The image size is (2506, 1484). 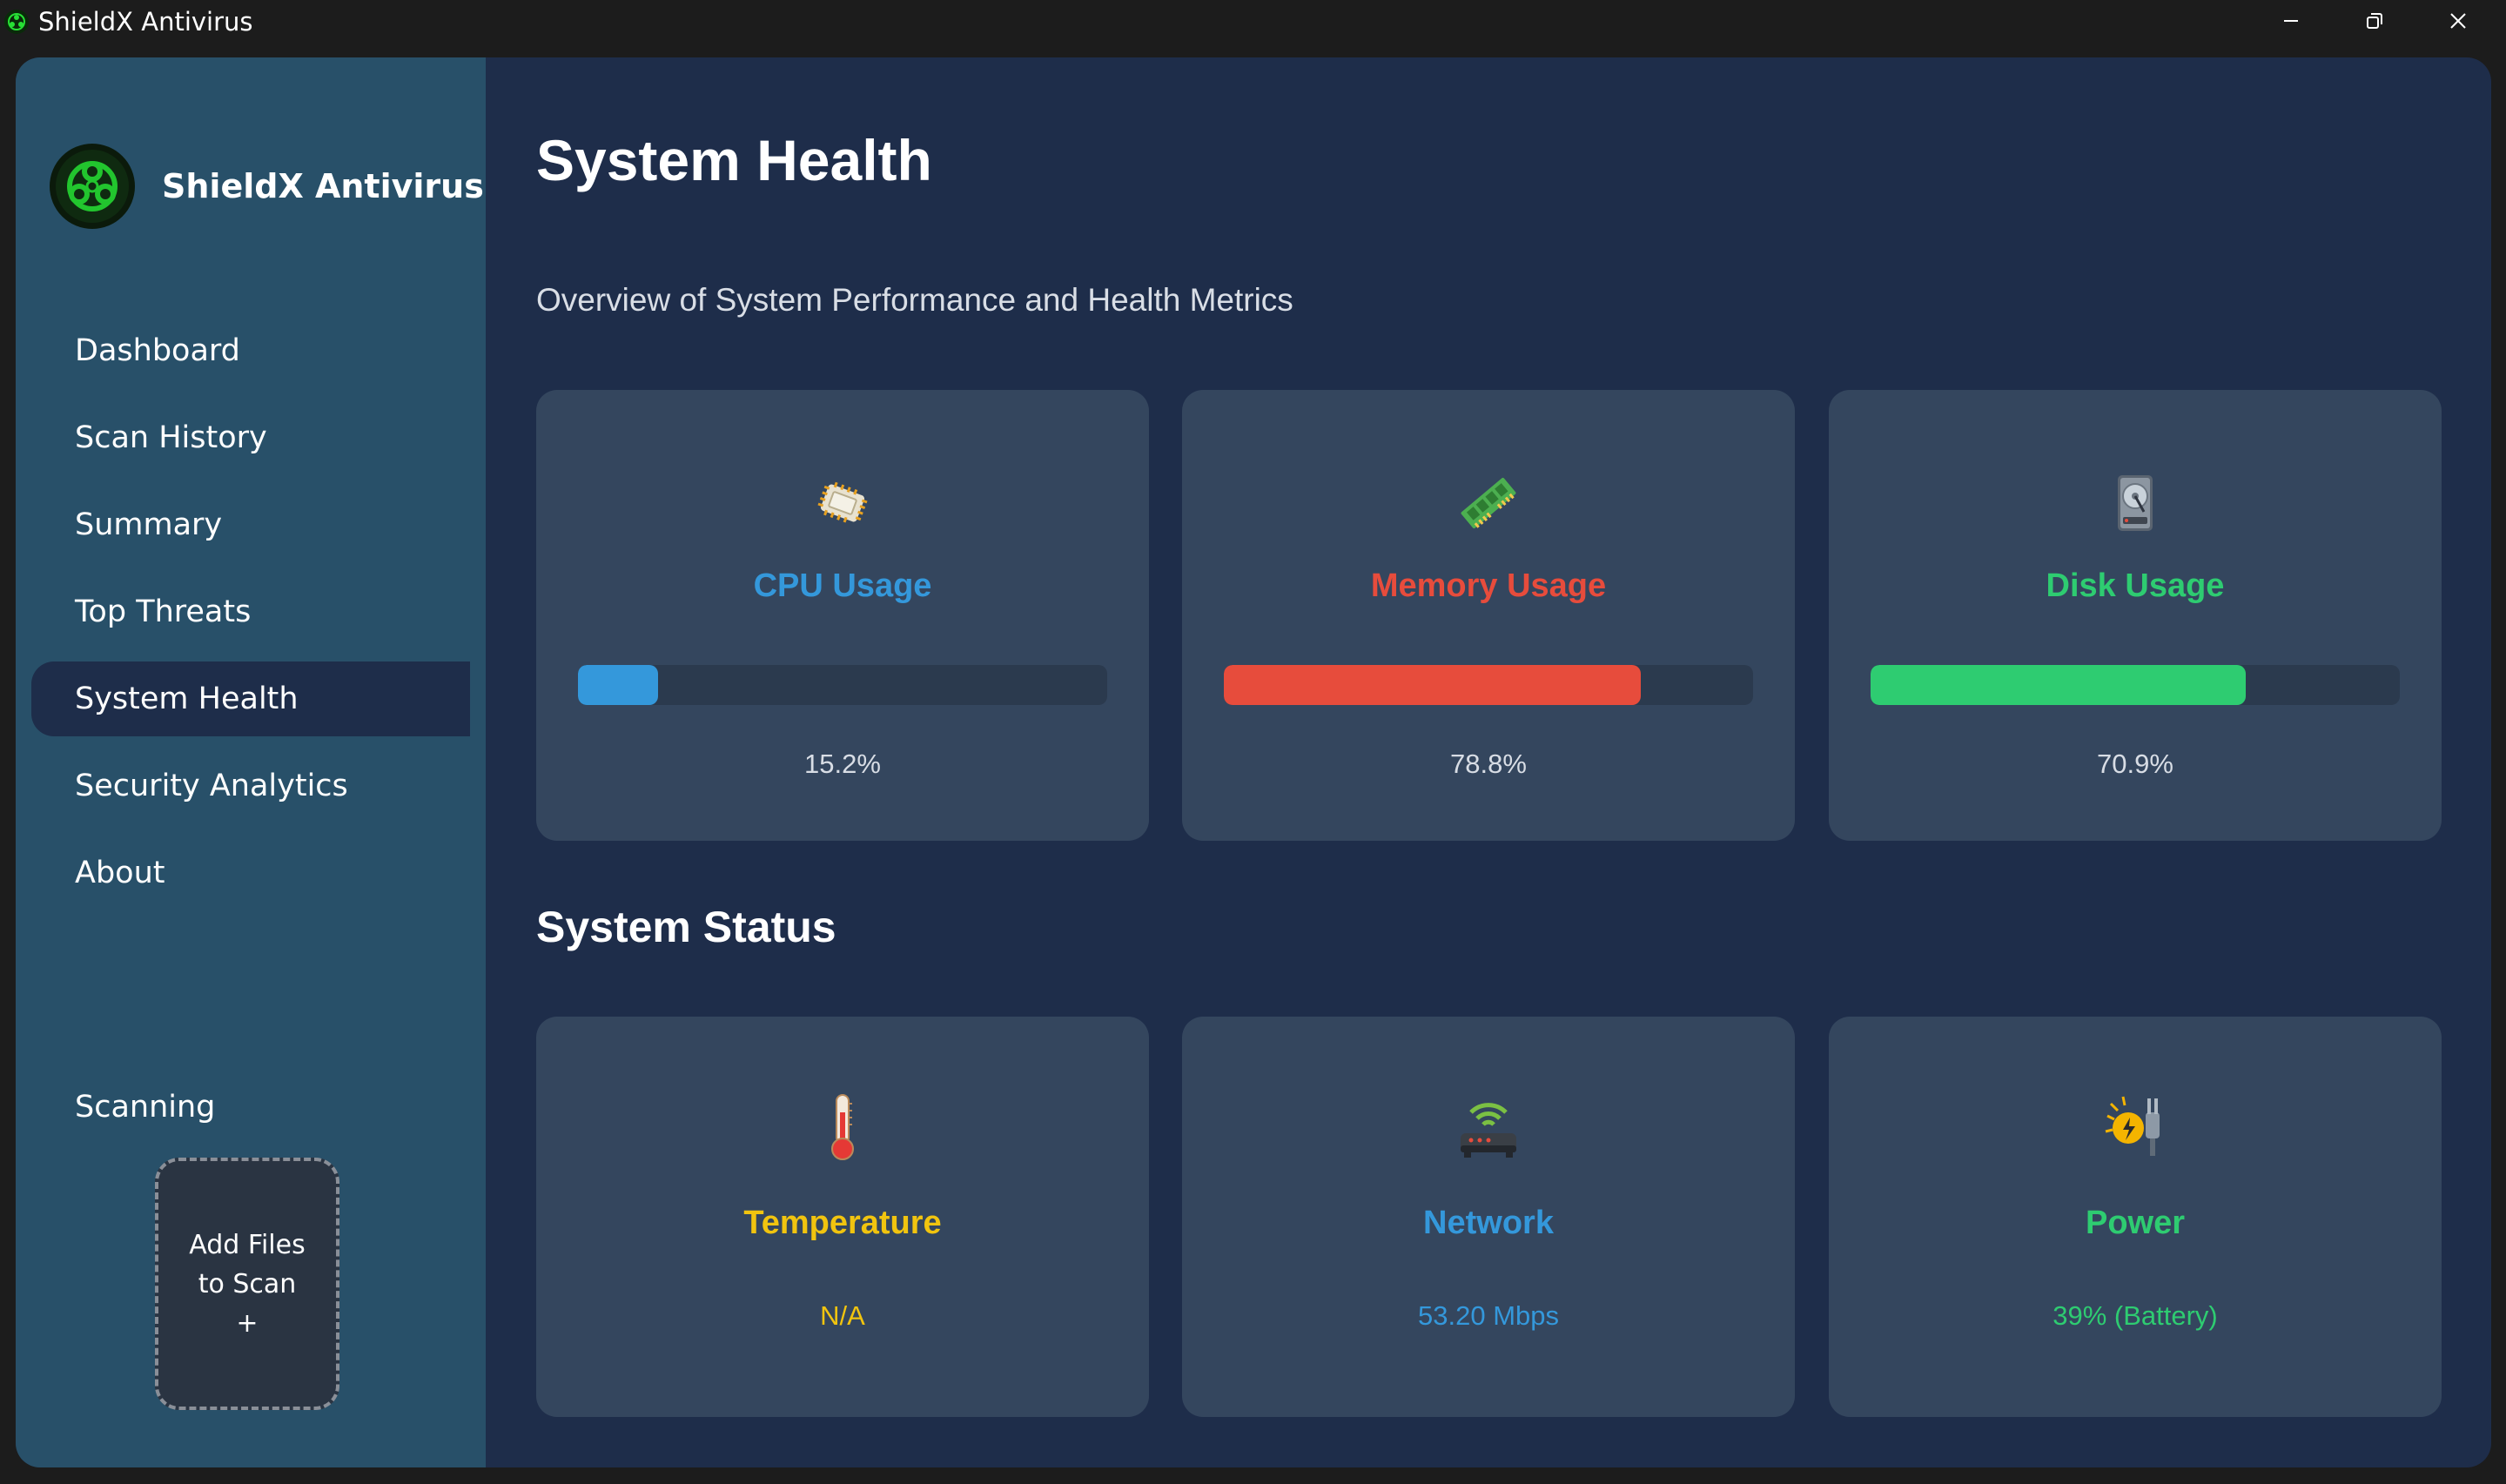 I want to click on memory-usage-progress-fill, so click(x=1433, y=685).